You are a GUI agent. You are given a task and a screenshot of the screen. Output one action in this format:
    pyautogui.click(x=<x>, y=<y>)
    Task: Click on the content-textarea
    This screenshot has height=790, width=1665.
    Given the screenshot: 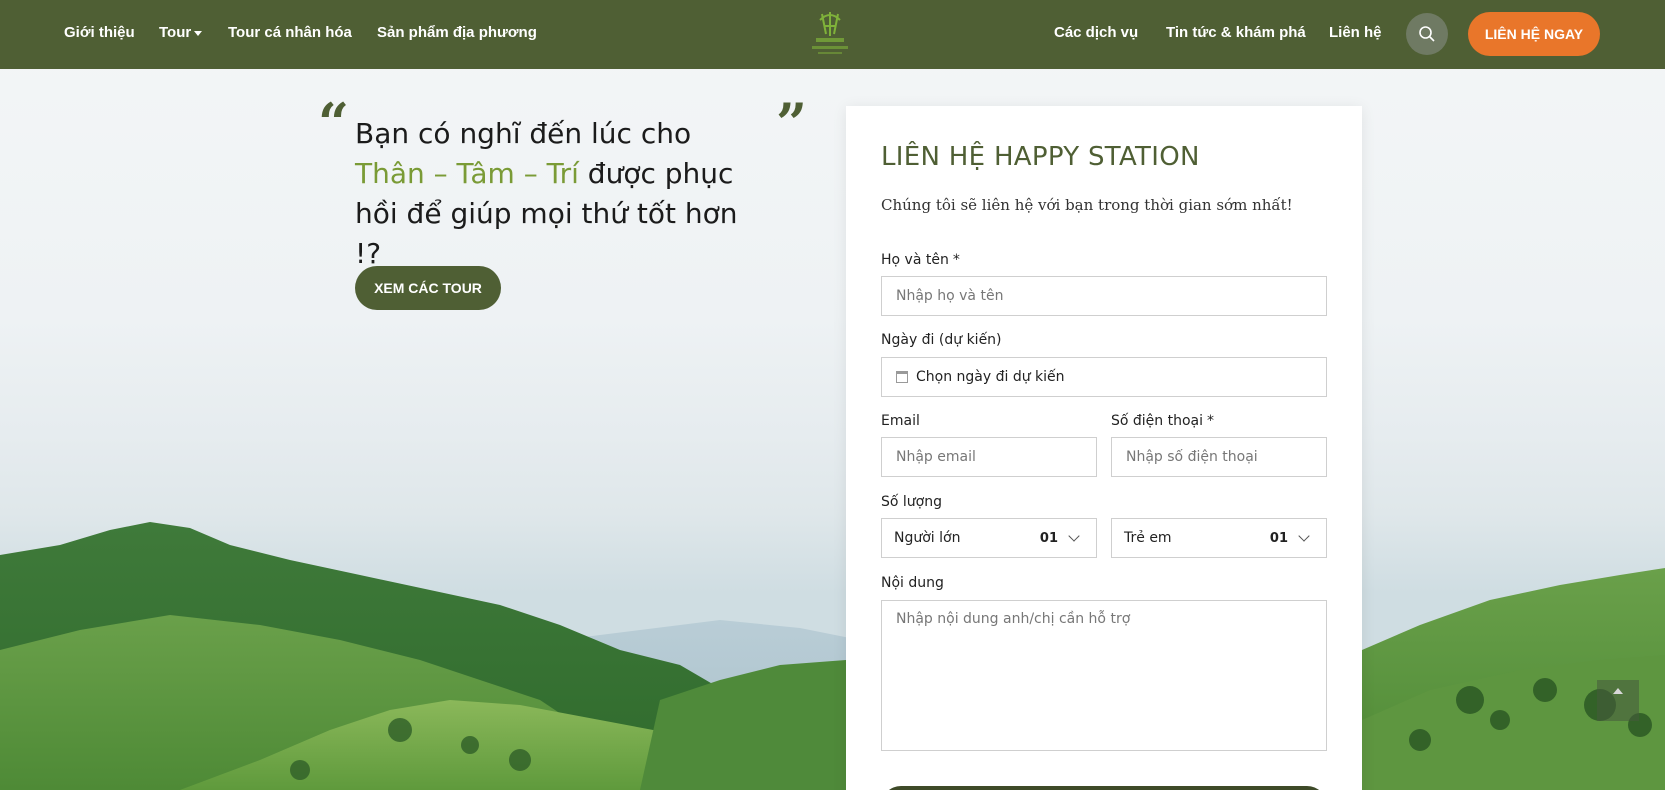 What is the action you would take?
    pyautogui.click(x=1104, y=675)
    